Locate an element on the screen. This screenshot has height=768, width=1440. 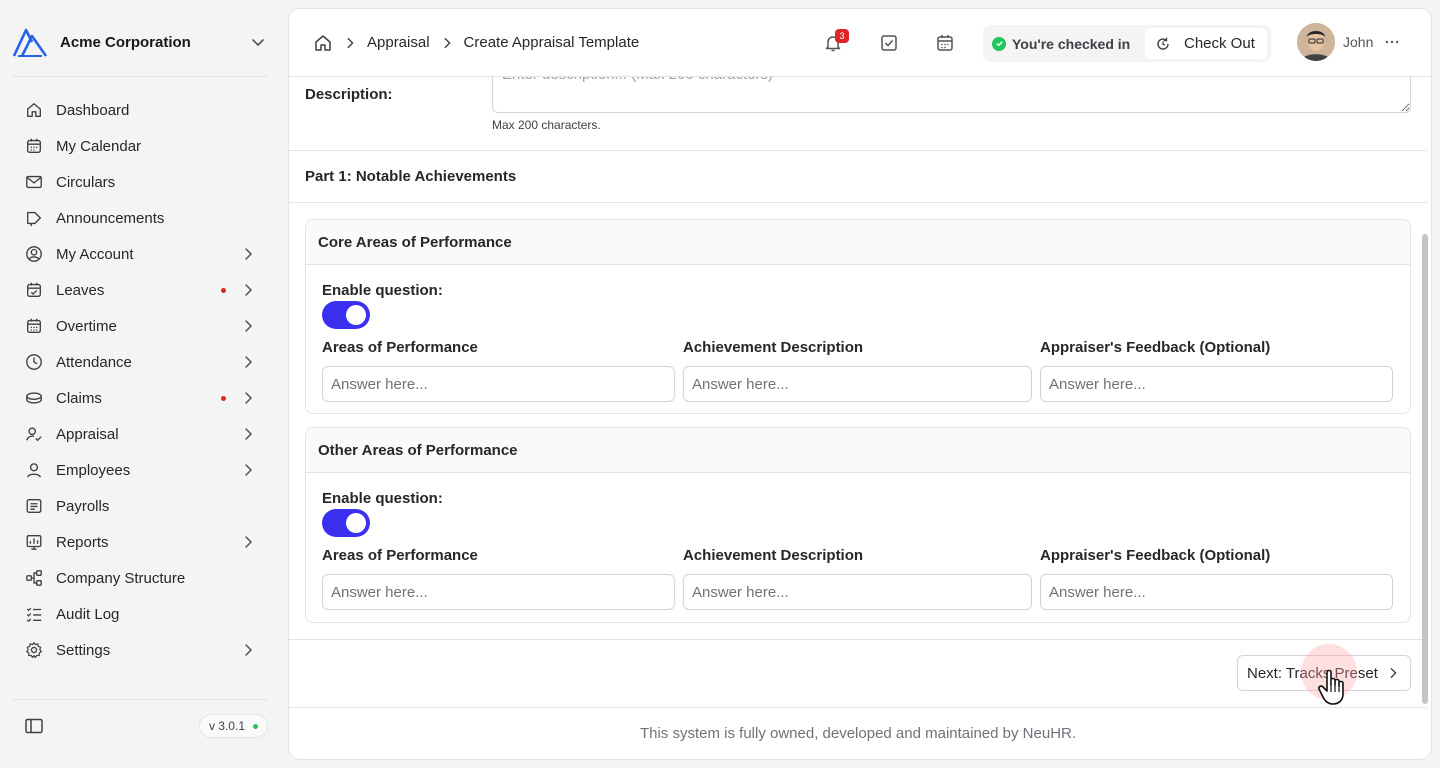
sidebar-toggle-icon is located at coordinates (34, 726).